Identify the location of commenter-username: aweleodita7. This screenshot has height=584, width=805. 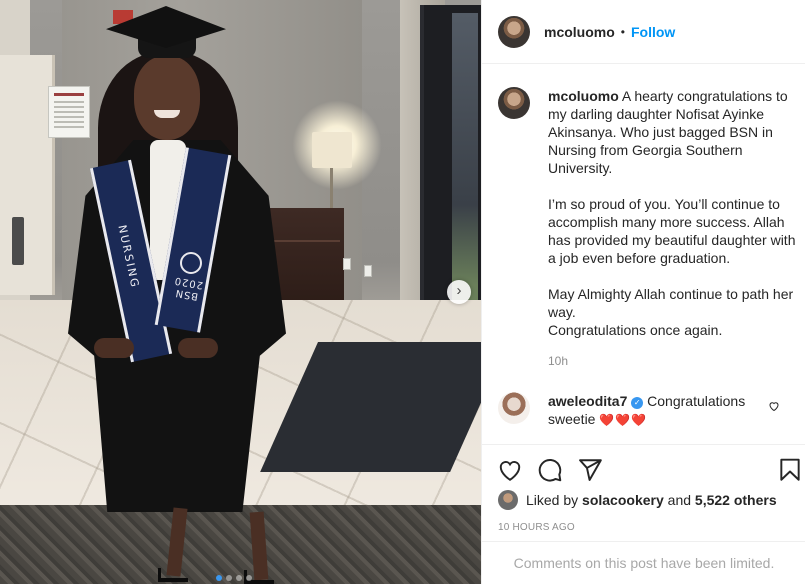
(587, 401).